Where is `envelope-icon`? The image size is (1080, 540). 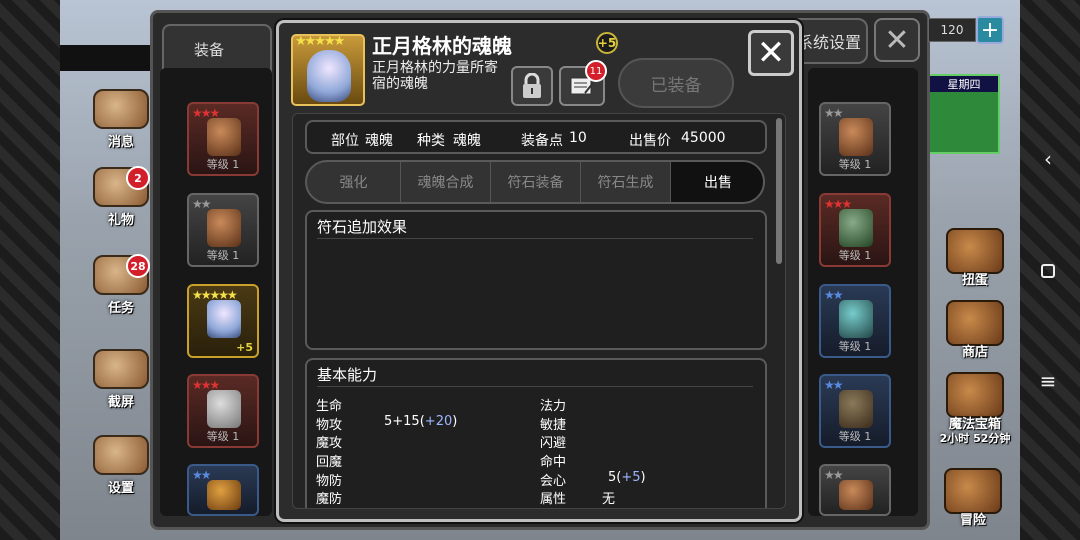 envelope-icon is located at coordinates (121, 109).